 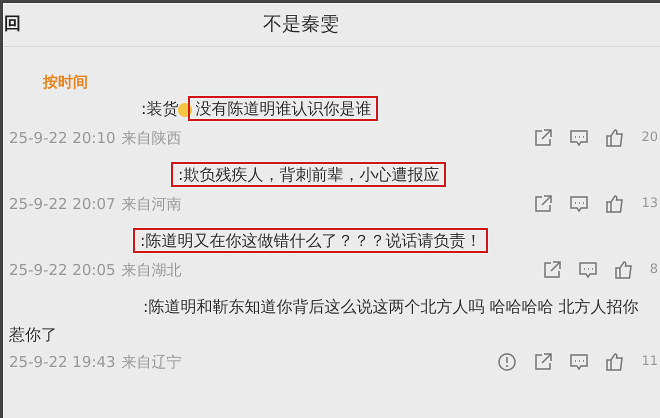 What do you see at coordinates (23, 25) in the screenshot?
I see `back-button: 回` at bounding box center [23, 25].